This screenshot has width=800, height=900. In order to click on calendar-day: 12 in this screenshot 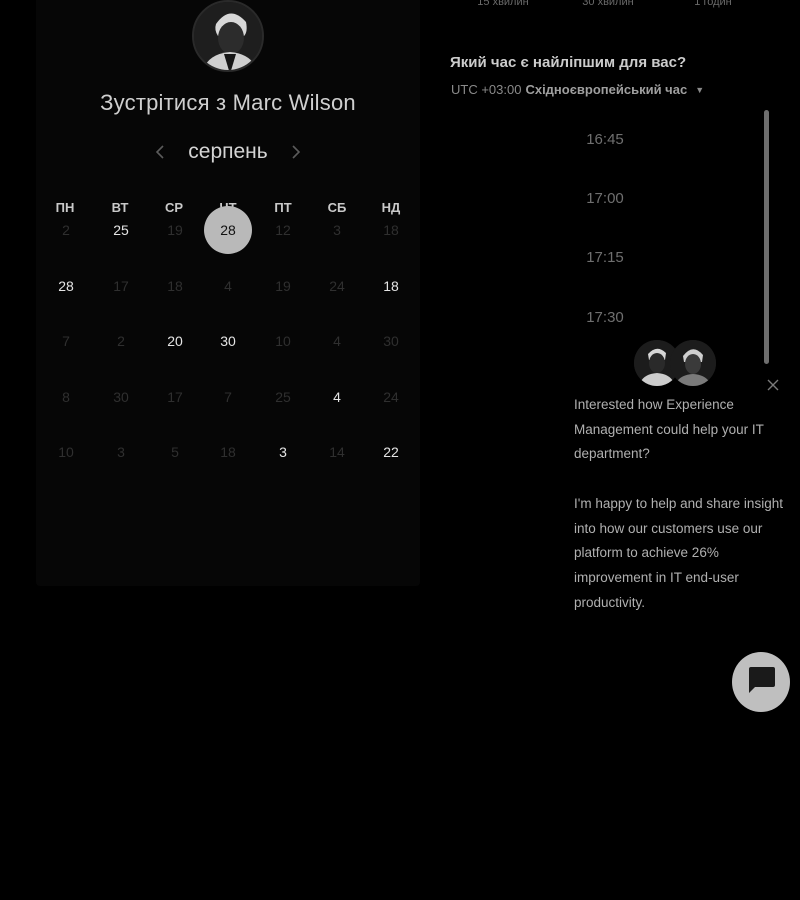, I will do `click(283, 230)`.